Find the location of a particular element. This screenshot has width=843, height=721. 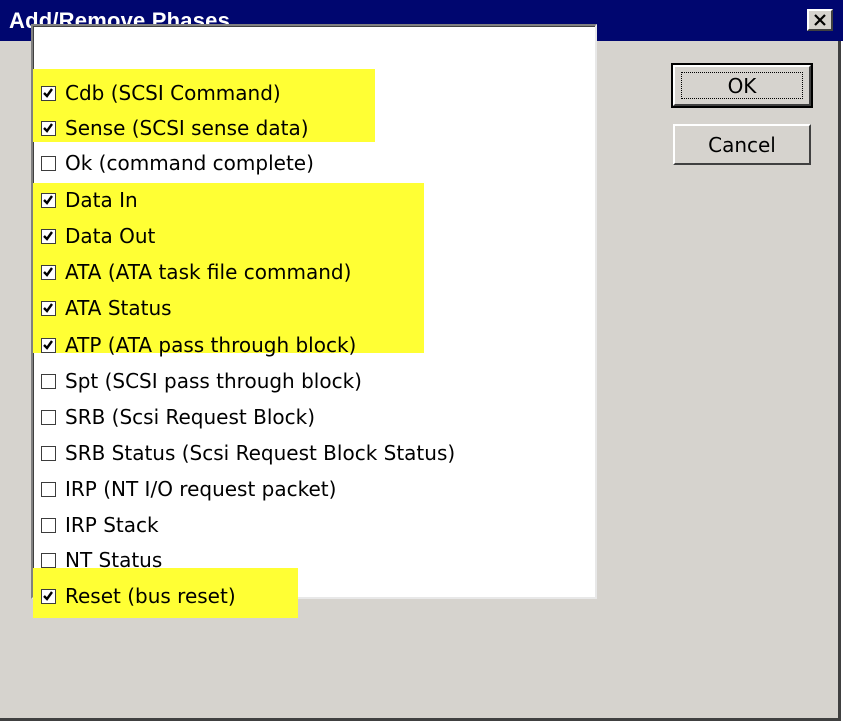

cancel-button: Cancel is located at coordinates (742, 144).